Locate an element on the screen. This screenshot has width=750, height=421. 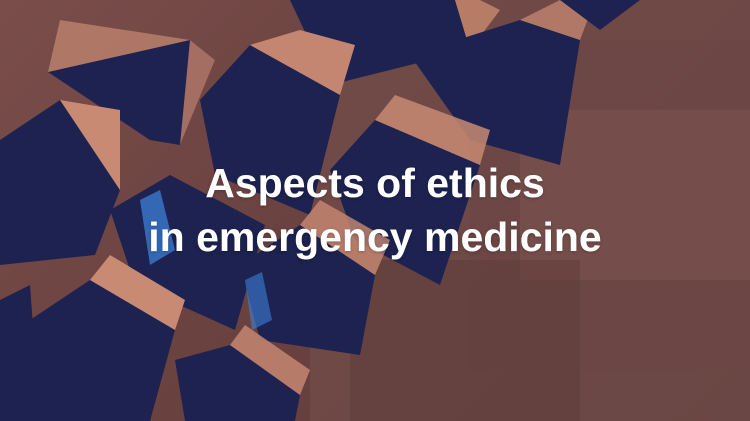
title-line-1: Aspects of ethics is located at coordinates (375, 183).